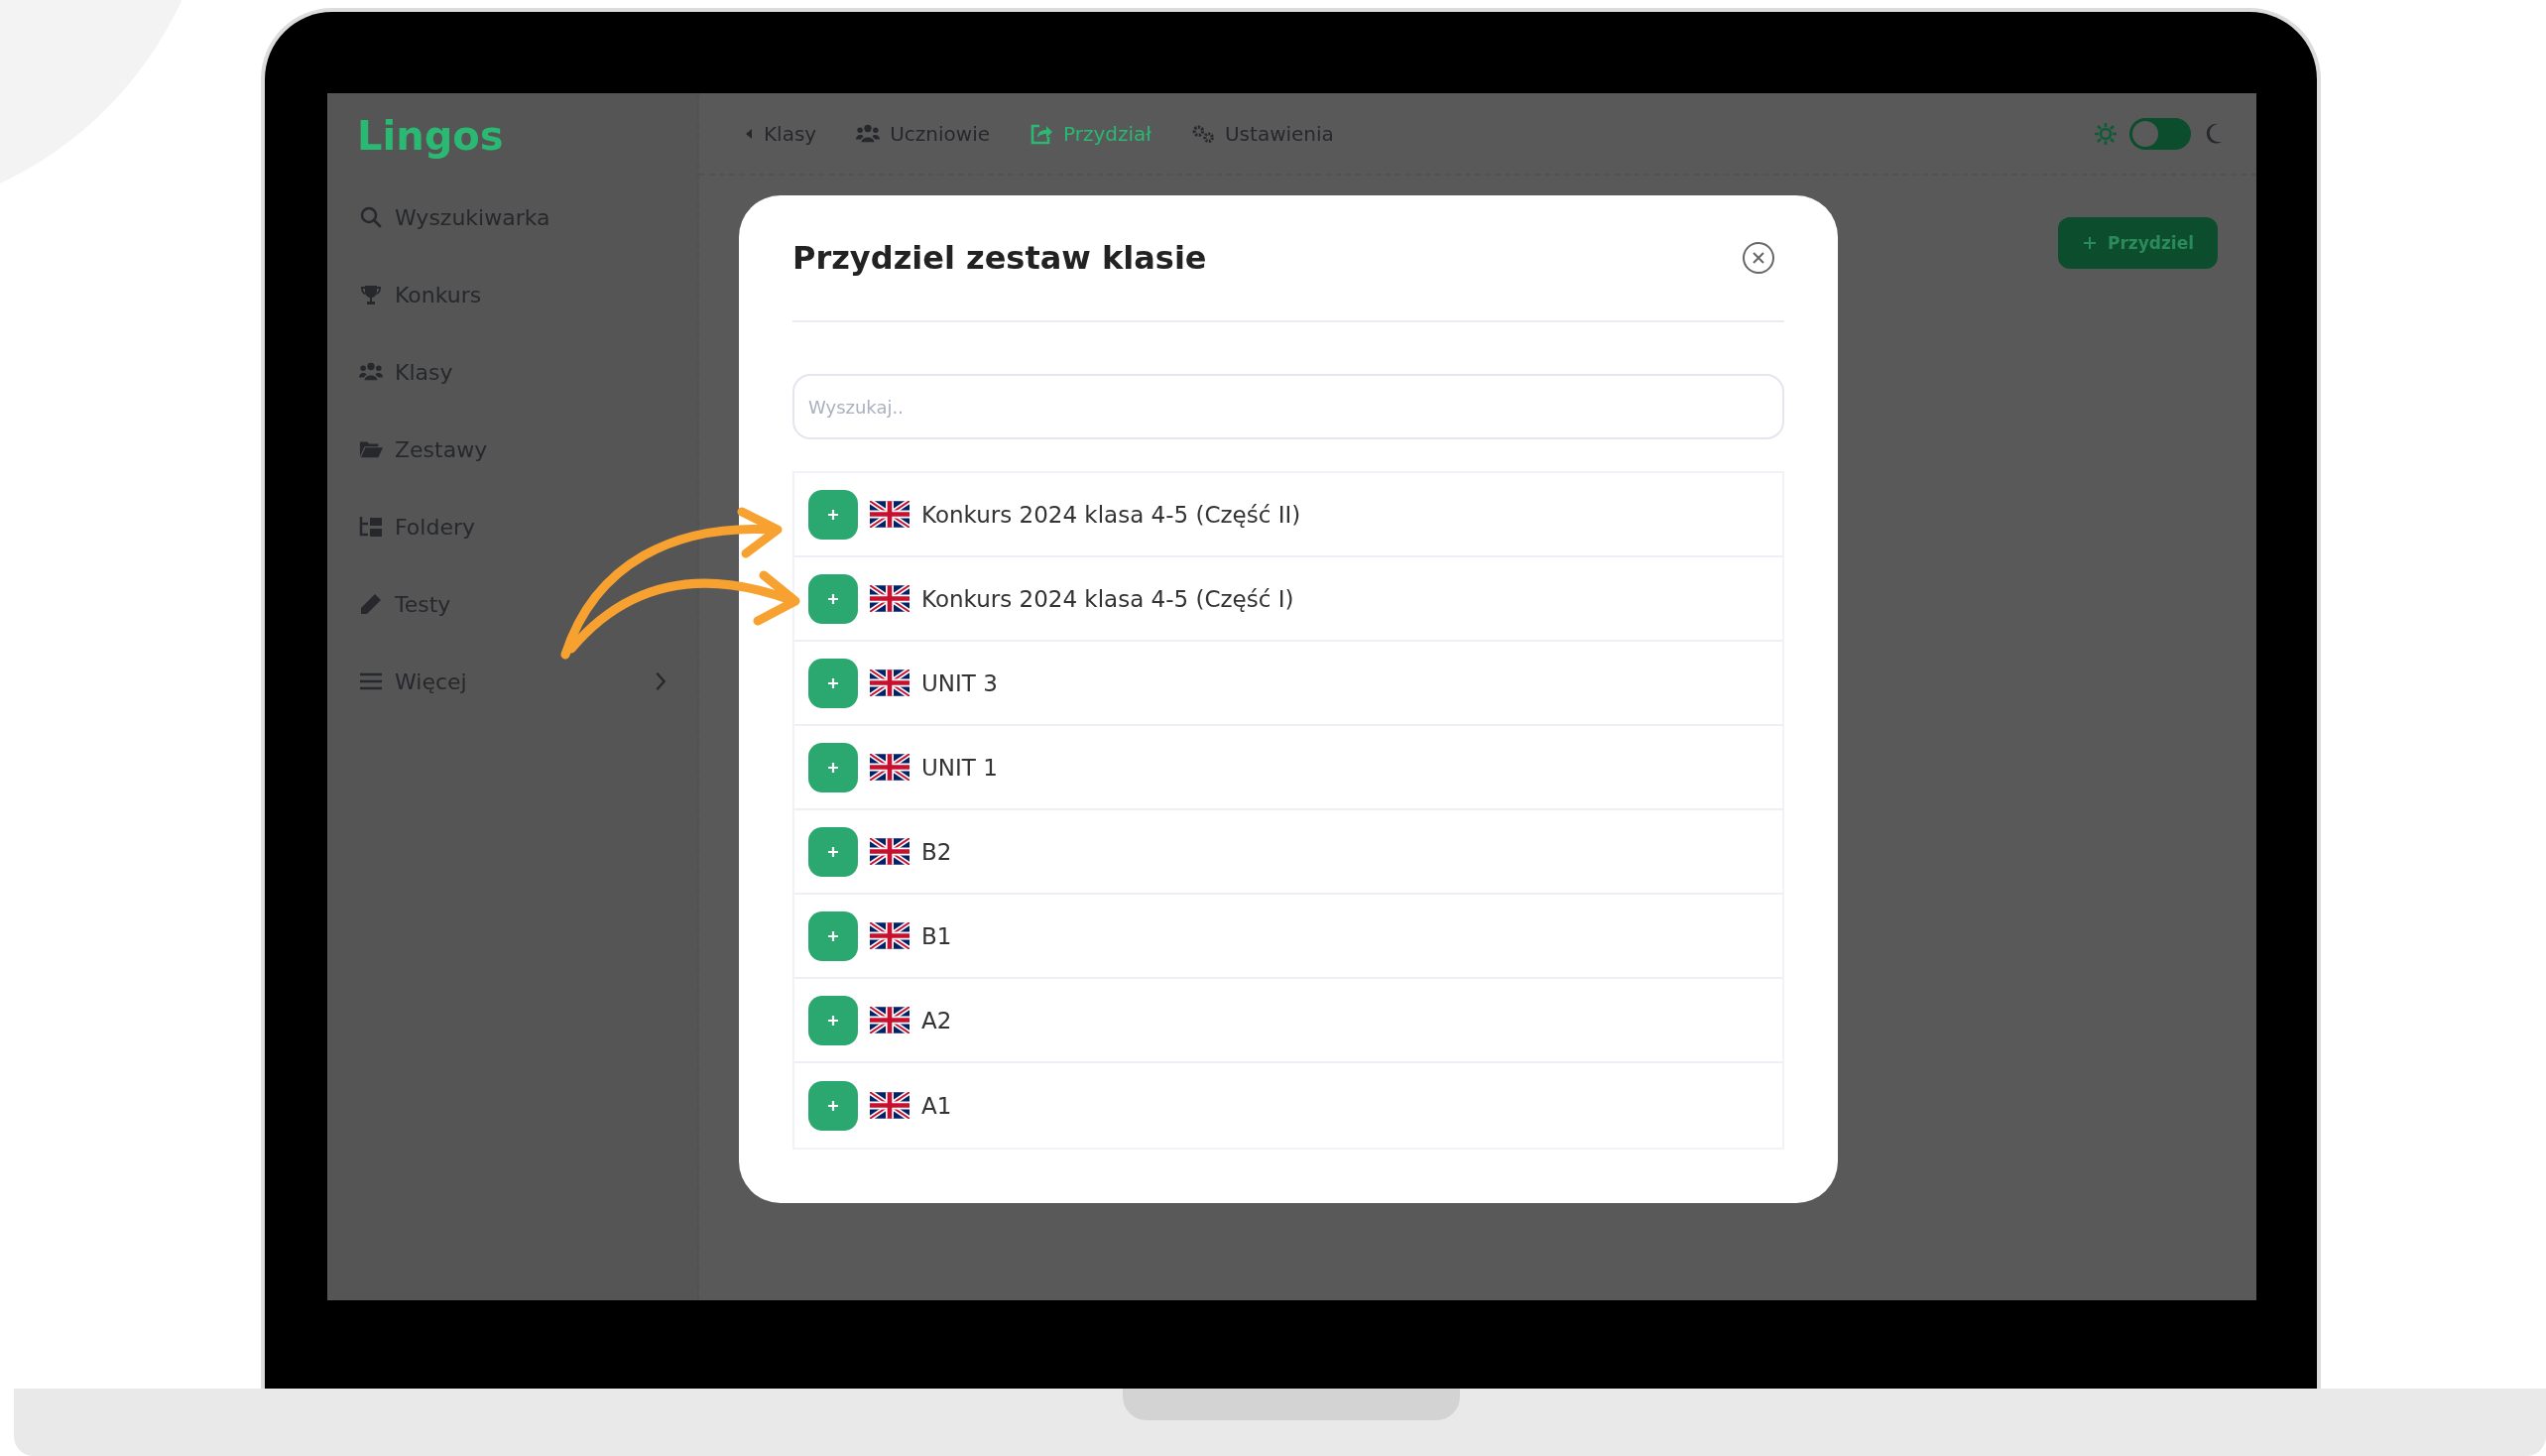 The image size is (2546, 1456). What do you see at coordinates (936, 935) in the screenshot?
I see `set-name: B1` at bounding box center [936, 935].